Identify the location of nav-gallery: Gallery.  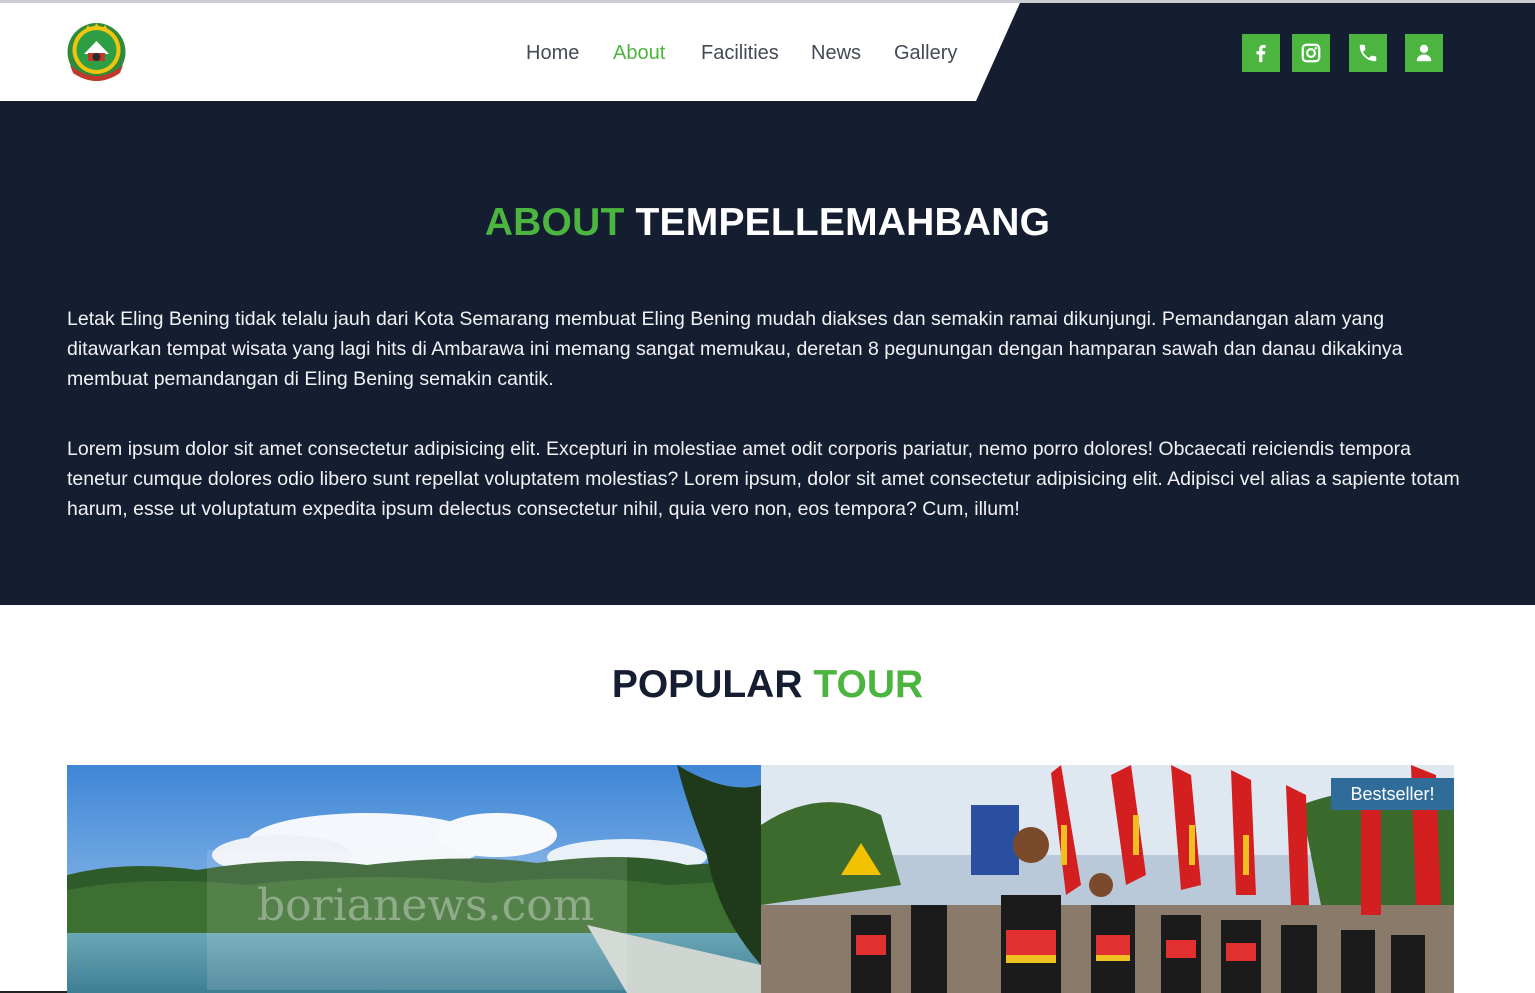
(925, 53).